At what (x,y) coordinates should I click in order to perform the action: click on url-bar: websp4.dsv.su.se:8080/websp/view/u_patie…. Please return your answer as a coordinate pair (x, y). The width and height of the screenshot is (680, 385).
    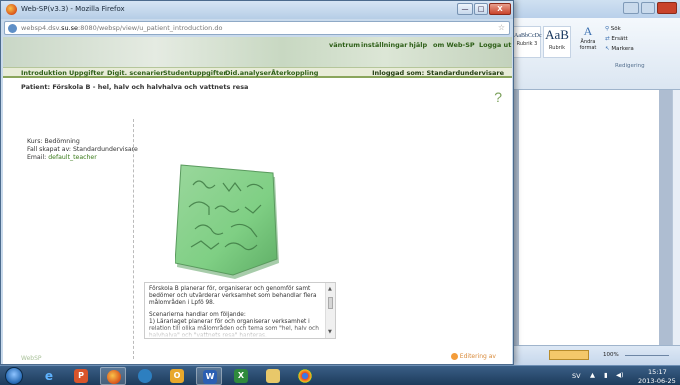
    Looking at the image, I should click on (257, 28).